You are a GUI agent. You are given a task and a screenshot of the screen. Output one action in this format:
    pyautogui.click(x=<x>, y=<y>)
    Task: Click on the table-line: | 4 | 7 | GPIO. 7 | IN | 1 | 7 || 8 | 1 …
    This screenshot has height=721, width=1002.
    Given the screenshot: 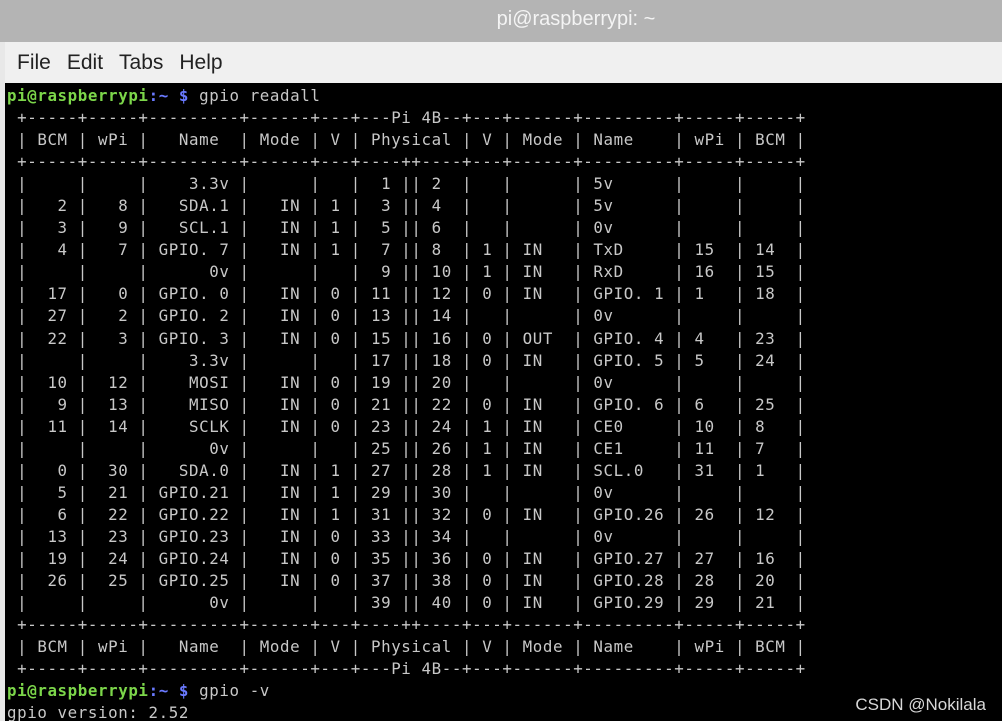 What is the action you would take?
    pyautogui.click(x=406, y=250)
    